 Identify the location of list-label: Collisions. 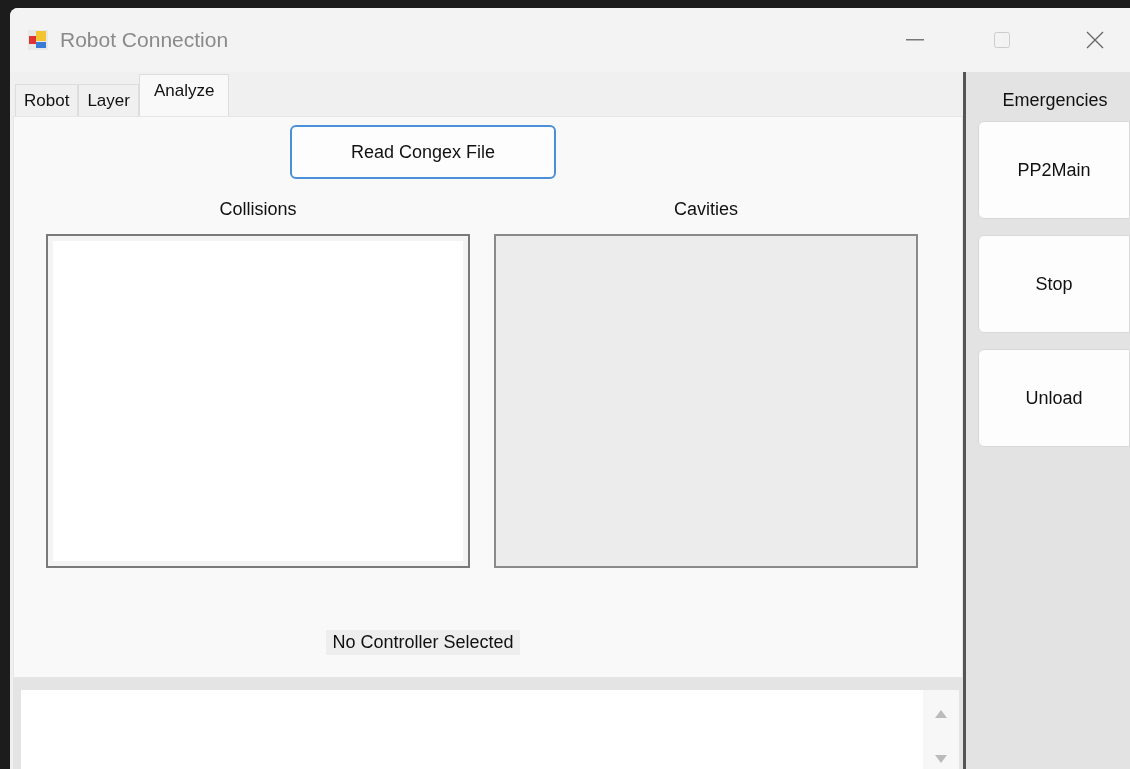
(258, 209).